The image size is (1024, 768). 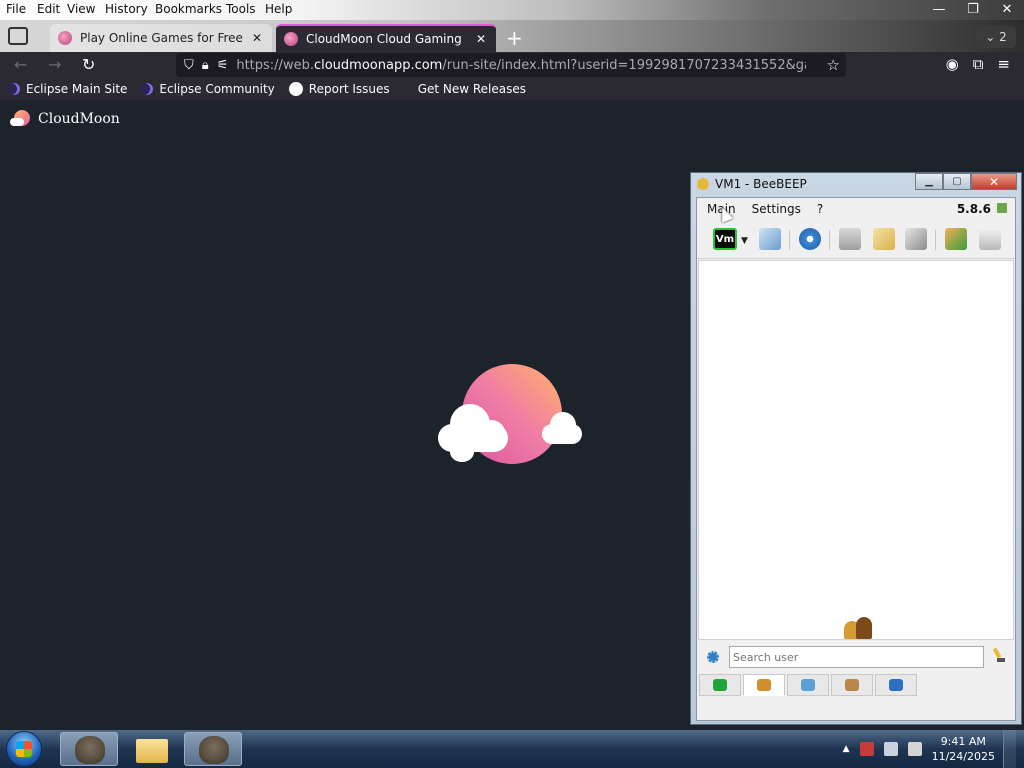 What do you see at coordinates (952, 64) in the screenshot?
I see `account-icon: ◉` at bounding box center [952, 64].